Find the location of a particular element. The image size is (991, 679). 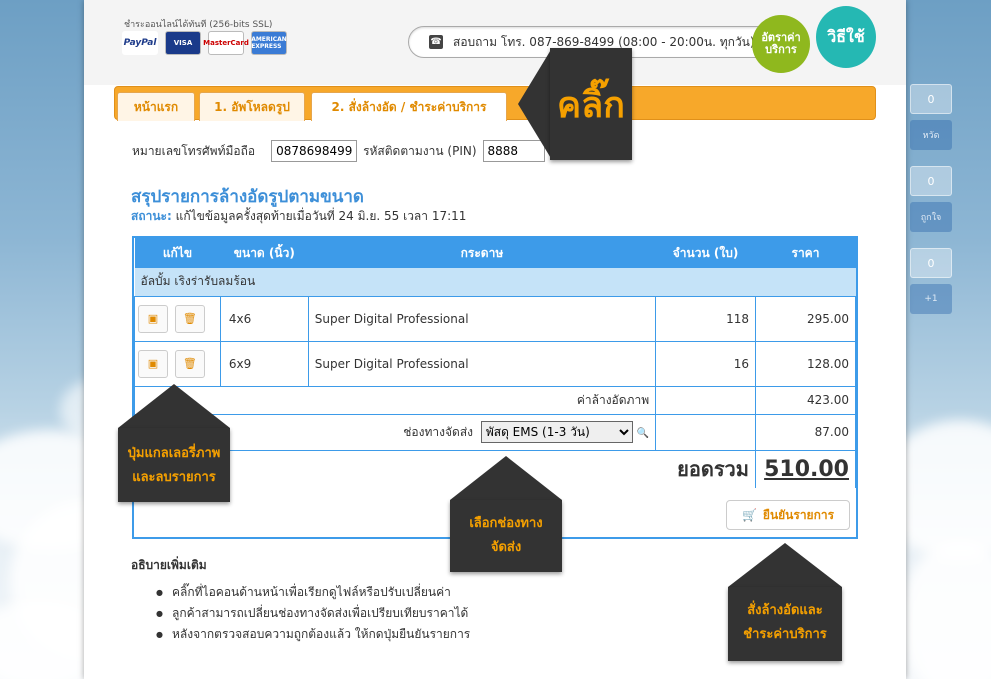

rates-tag: อัตราค่าบริการ is located at coordinates (781, 44).